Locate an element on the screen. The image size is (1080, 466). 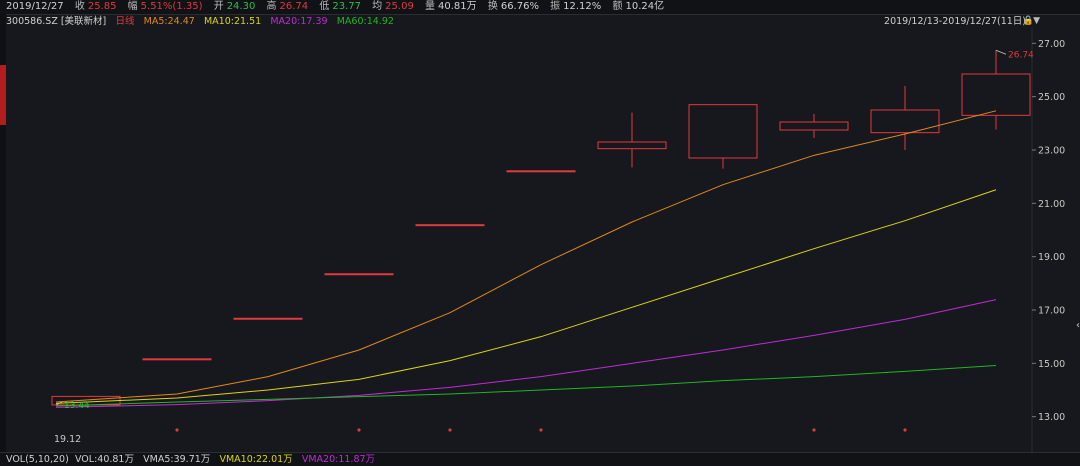
y-tick-label: 17.00 is located at coordinates (1051, 311).